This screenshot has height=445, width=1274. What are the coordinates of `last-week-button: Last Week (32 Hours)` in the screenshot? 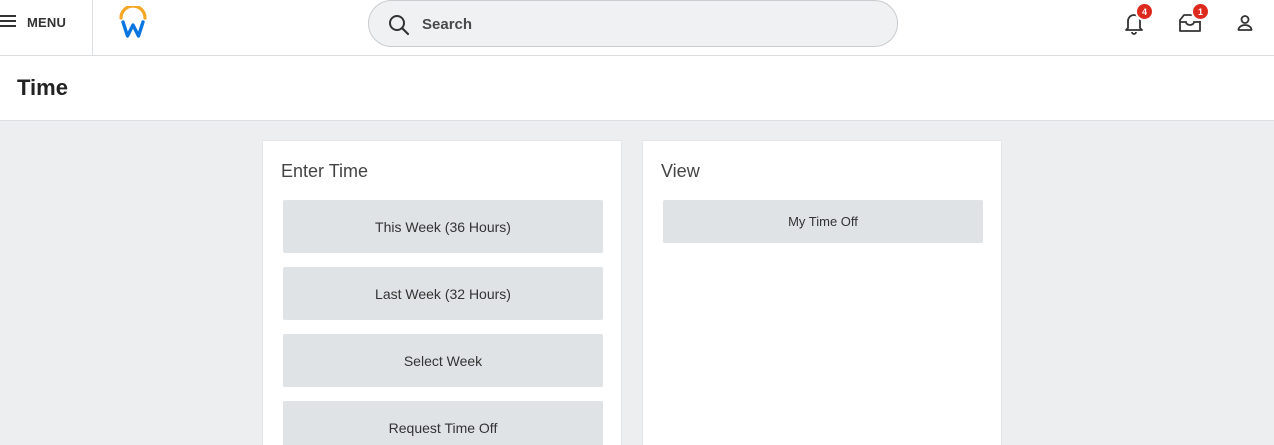 It's located at (443, 293).